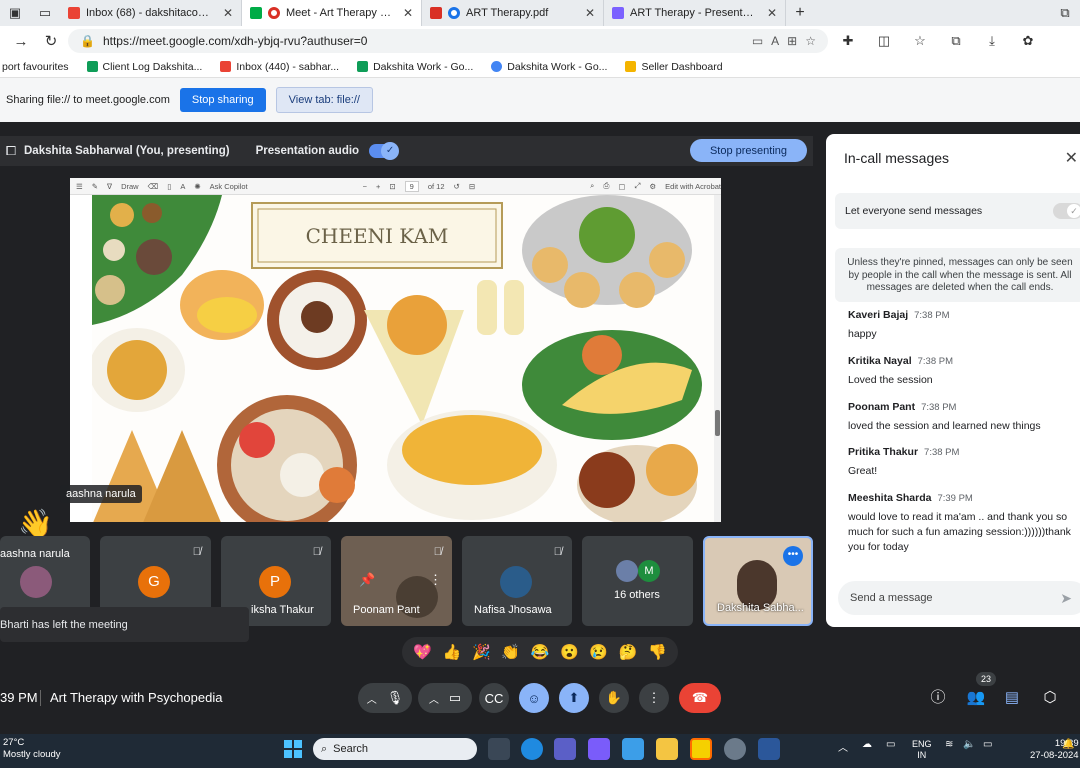 The image size is (1080, 768). Describe the element at coordinates (494, 698) in the screenshot. I see `captions-button: CC` at that location.